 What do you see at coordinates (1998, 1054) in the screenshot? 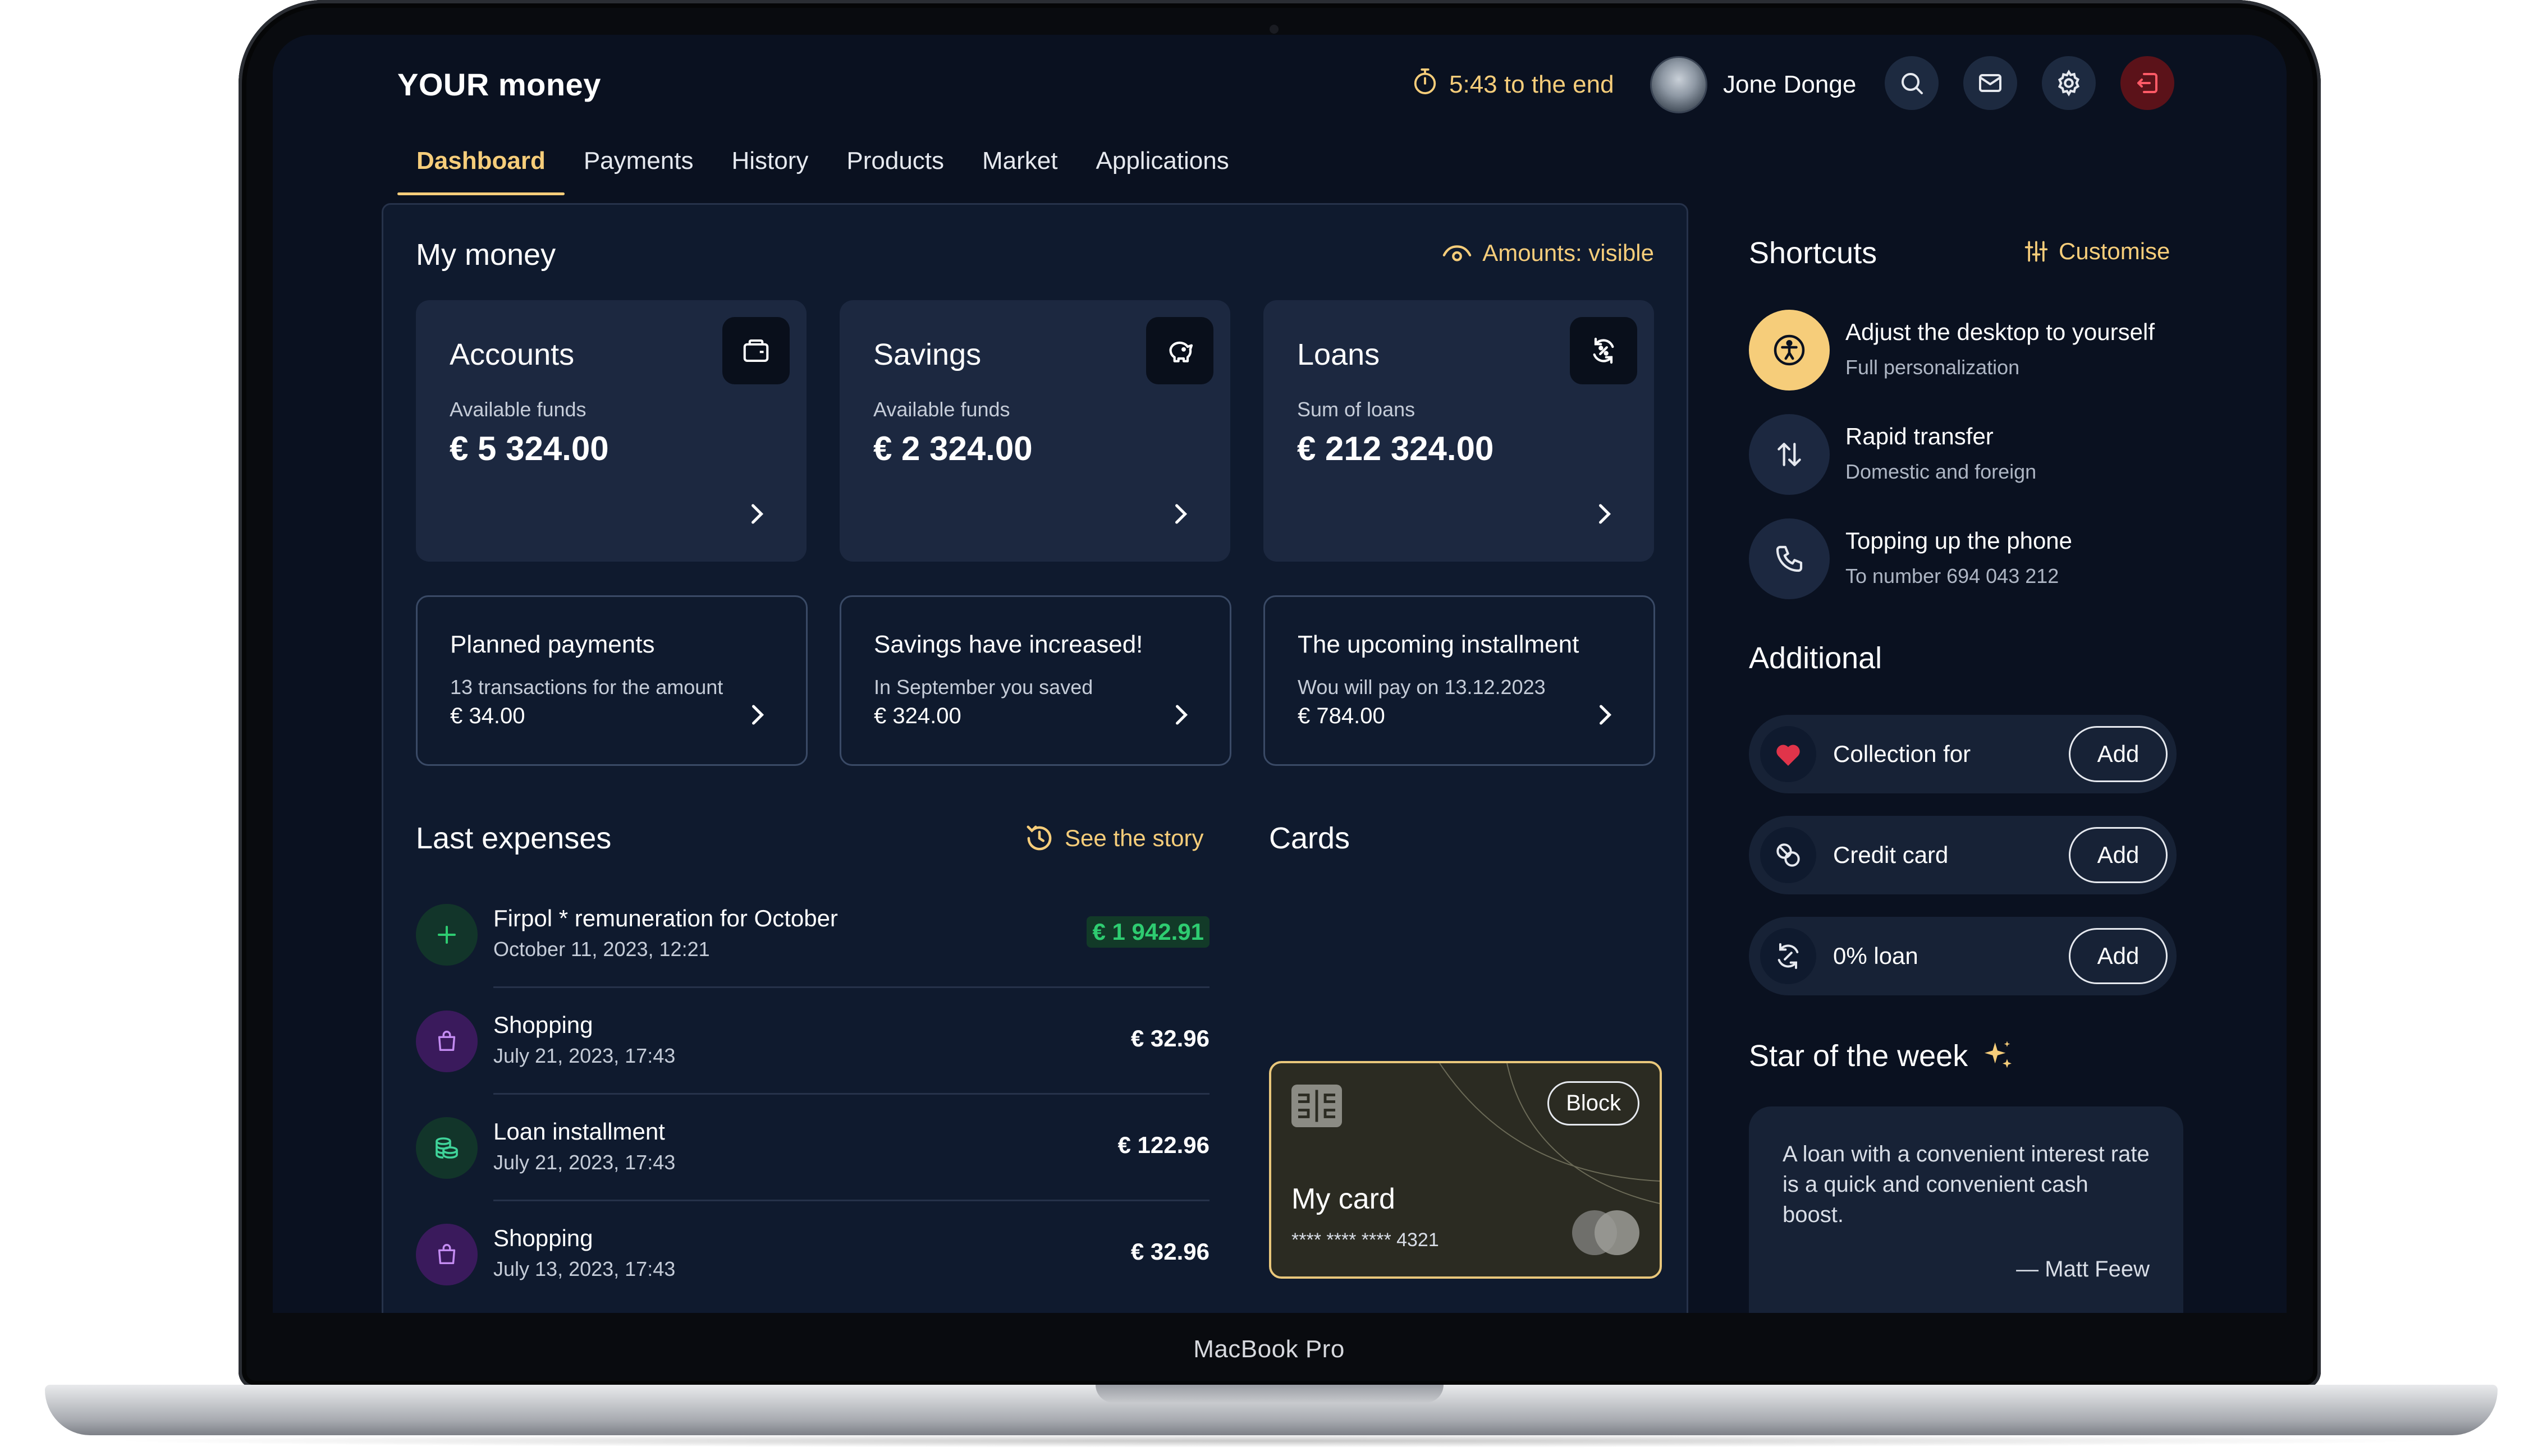
I see `sparkles-icon` at bounding box center [1998, 1054].